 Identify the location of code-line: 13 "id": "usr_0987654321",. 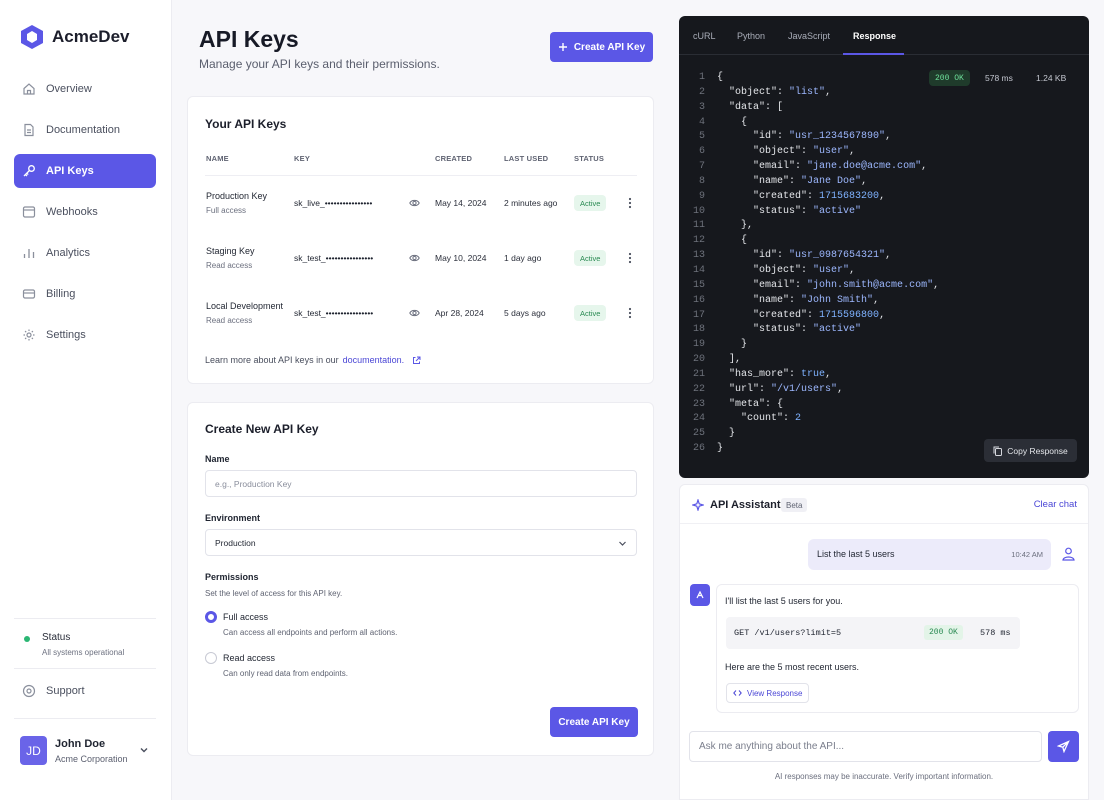
(884, 256).